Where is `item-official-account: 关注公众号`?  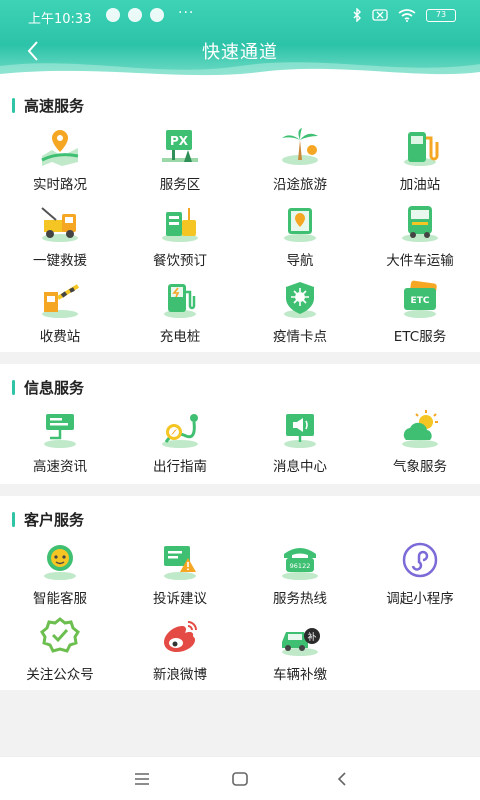 item-official-account: 关注公众号 is located at coordinates (60, 650).